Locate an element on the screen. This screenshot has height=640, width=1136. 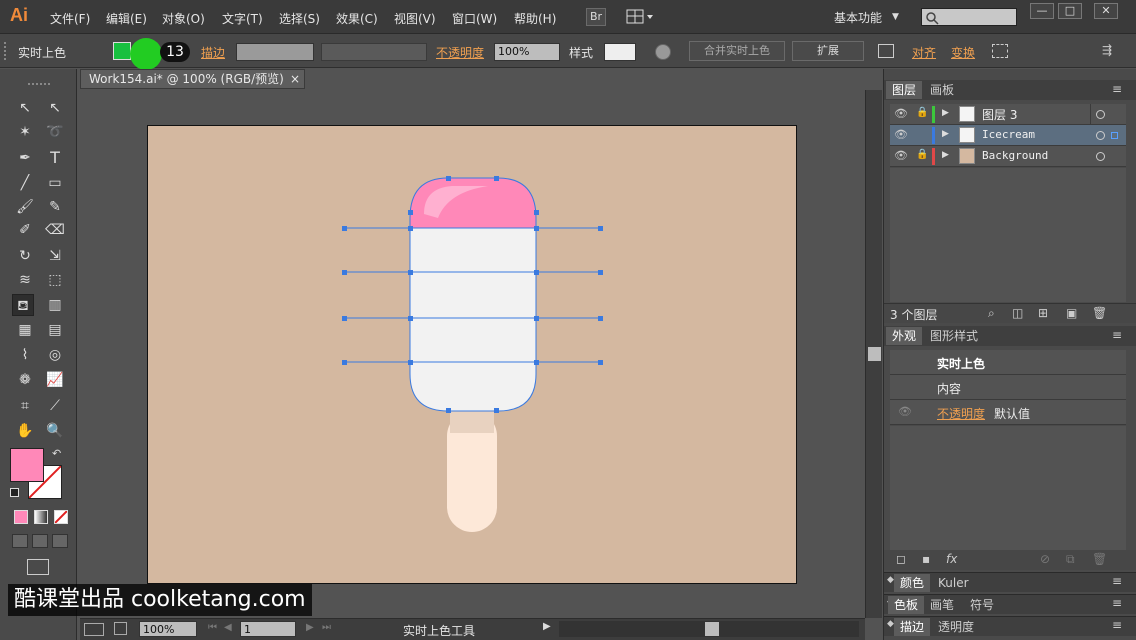
graphic-style-swatch is located at coordinates (620, 52).